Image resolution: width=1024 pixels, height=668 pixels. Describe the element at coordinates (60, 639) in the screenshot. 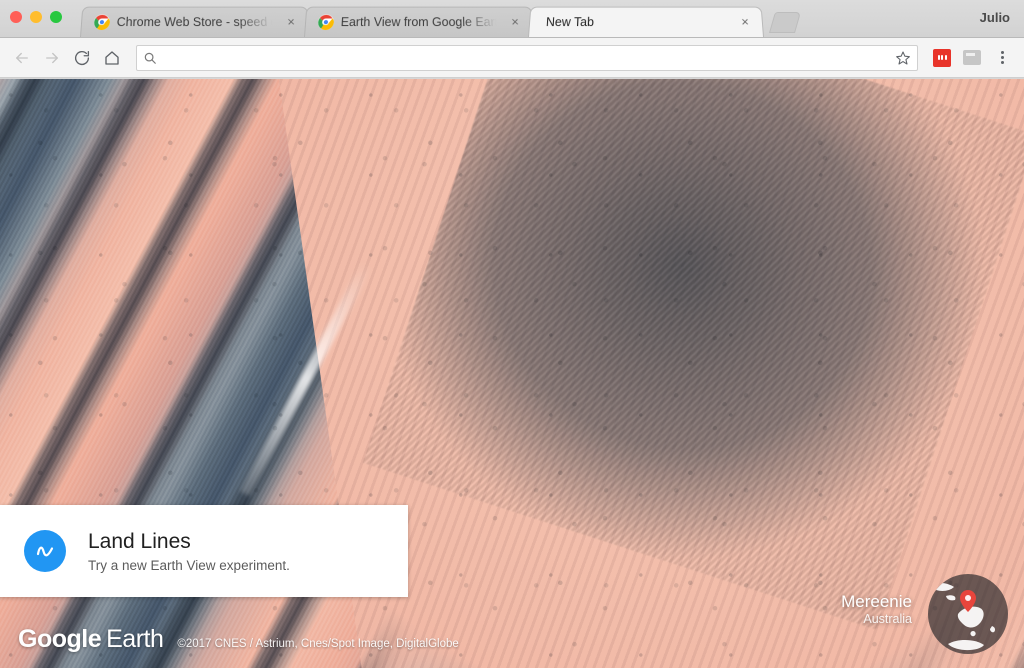

I see `logo-google-word: Google` at that location.